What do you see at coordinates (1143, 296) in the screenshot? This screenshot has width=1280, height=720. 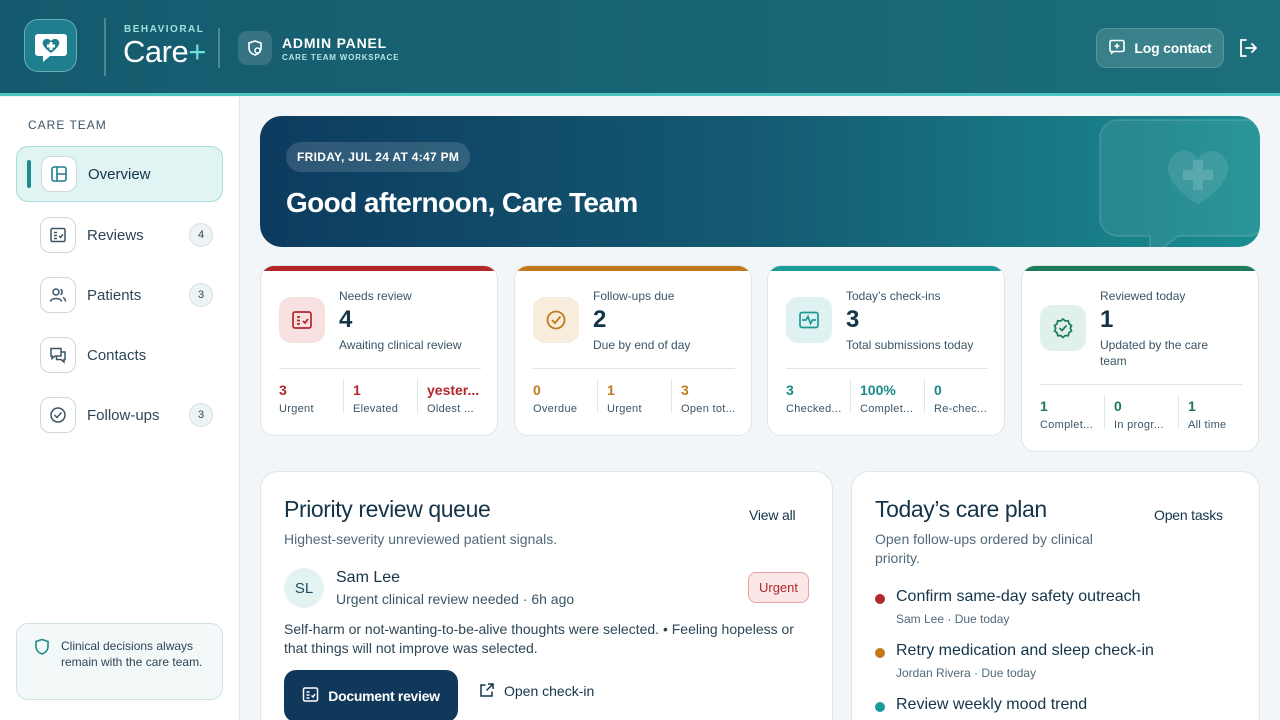 I see `stat-label: Reviewed today` at bounding box center [1143, 296].